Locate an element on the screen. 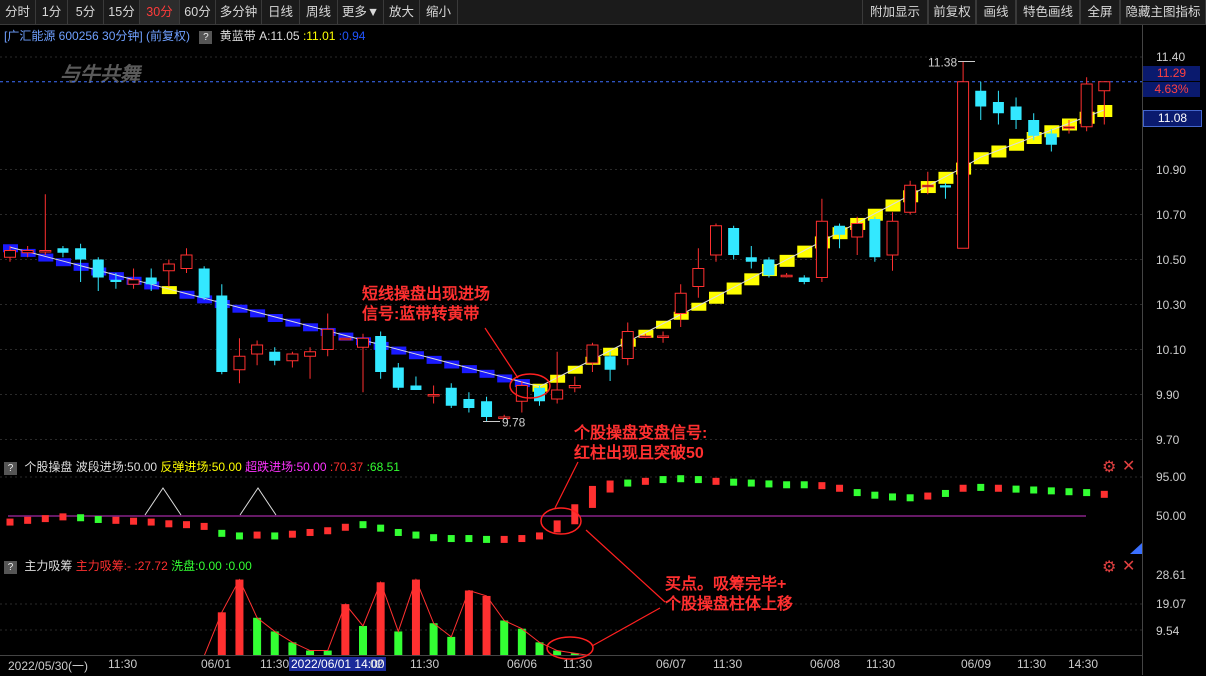 This screenshot has height=676, width=1206. toolbar-button-2: 5分 is located at coordinates (86, 12).